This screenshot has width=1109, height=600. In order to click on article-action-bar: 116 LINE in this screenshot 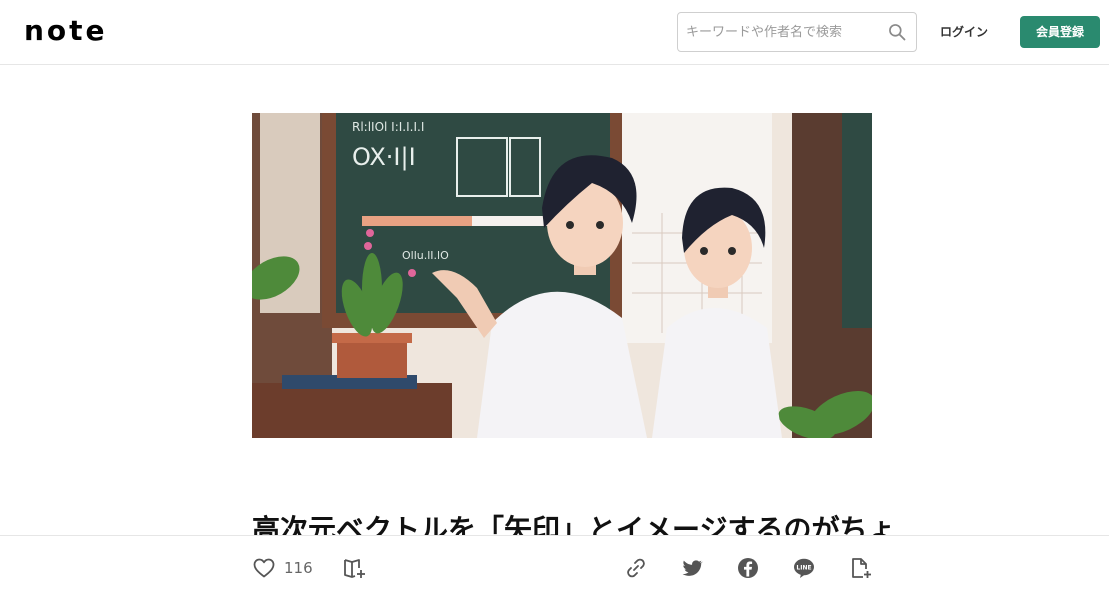, I will do `click(554, 567)`.